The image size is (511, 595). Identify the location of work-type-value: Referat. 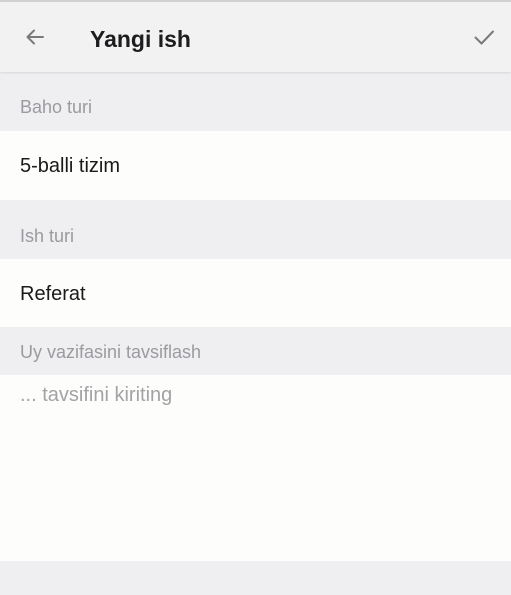
(53, 294).